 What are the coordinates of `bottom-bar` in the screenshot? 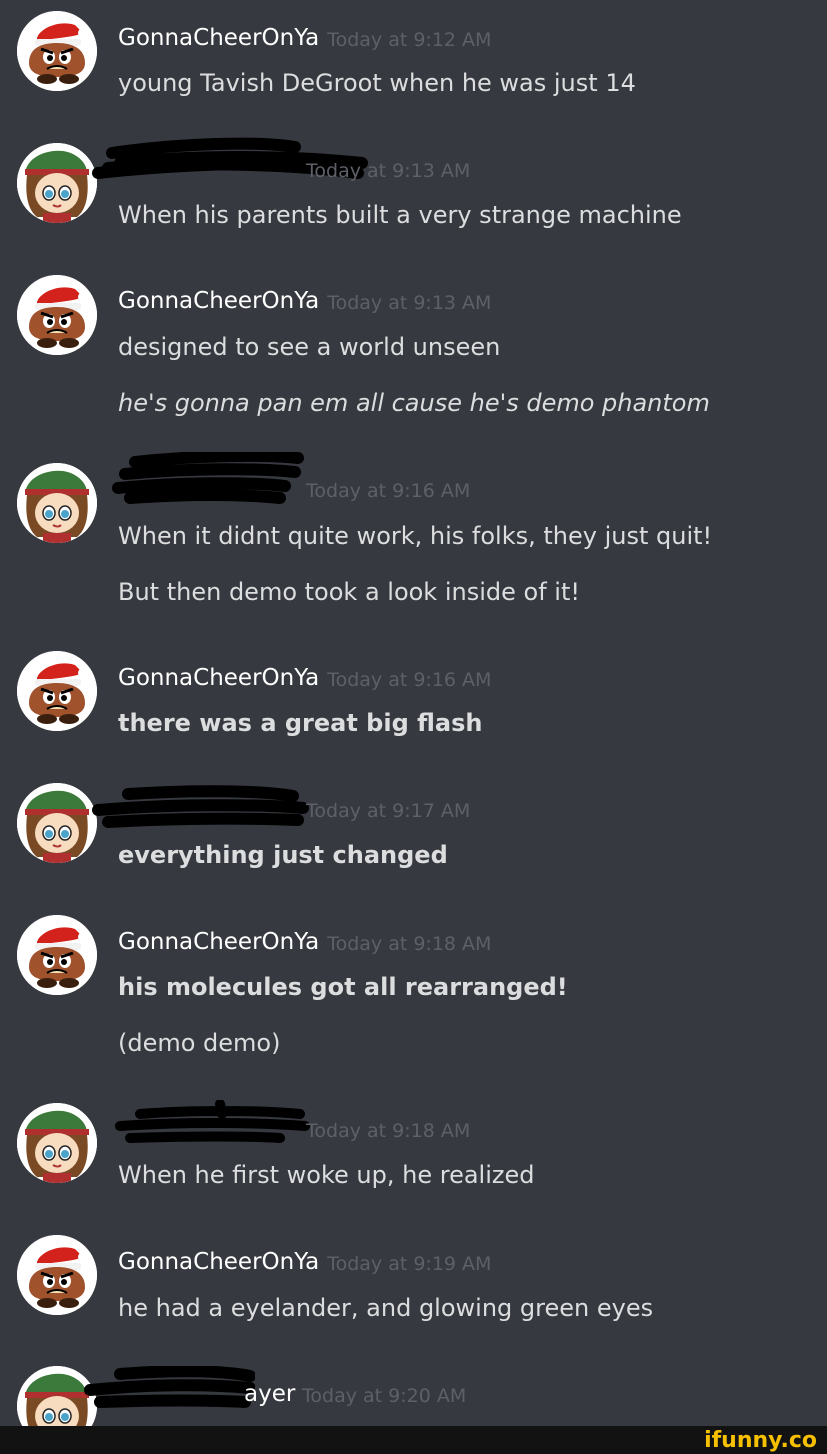 It's located at (413, 1440).